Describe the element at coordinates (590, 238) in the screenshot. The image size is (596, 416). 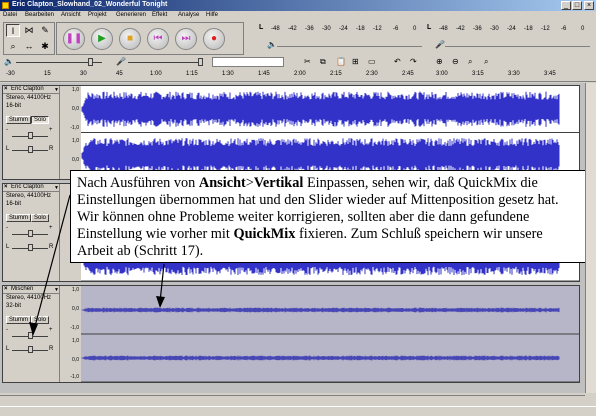
I see `vertical-scrollbar` at that location.